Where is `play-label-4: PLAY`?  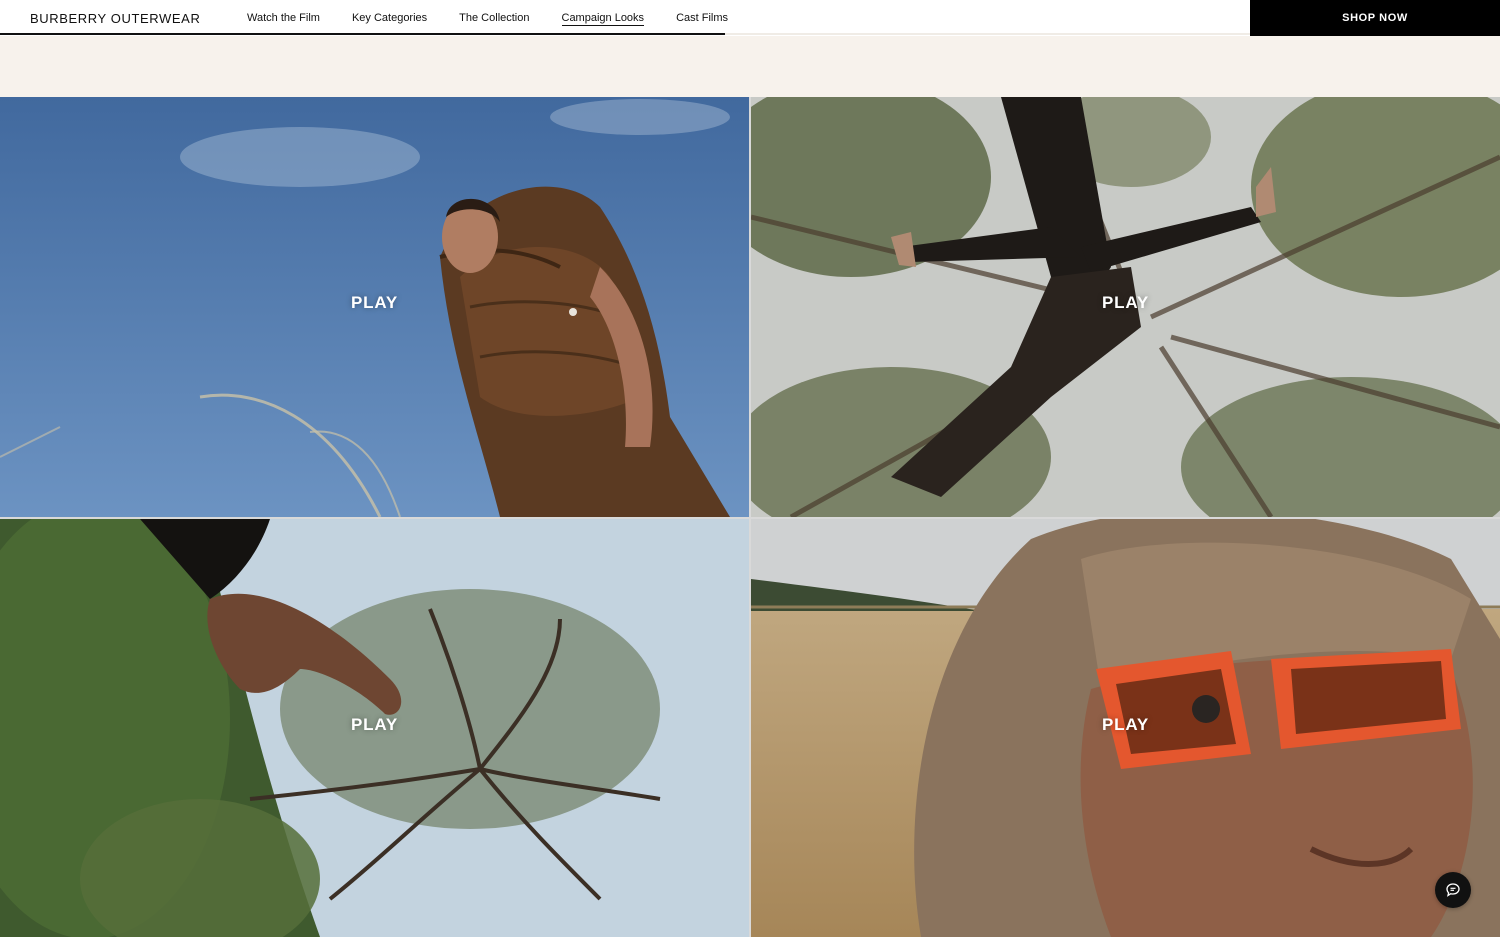
play-label-4: PLAY is located at coordinates (1125, 725).